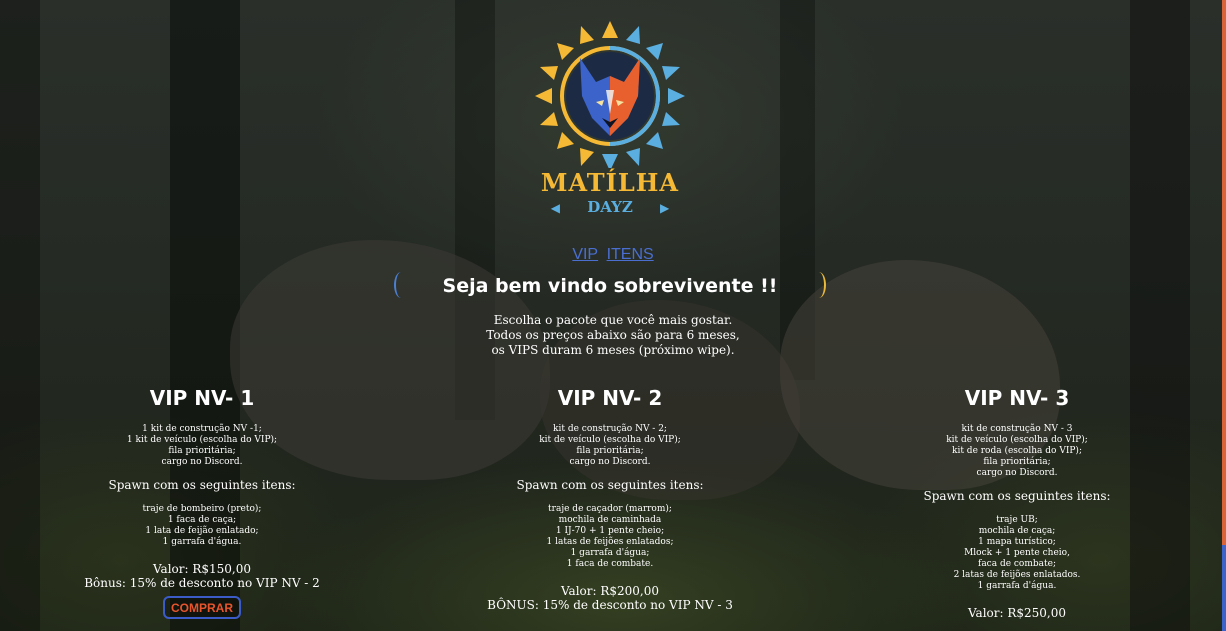  I want to click on spawn-item: traje UB;, so click(1017, 520).